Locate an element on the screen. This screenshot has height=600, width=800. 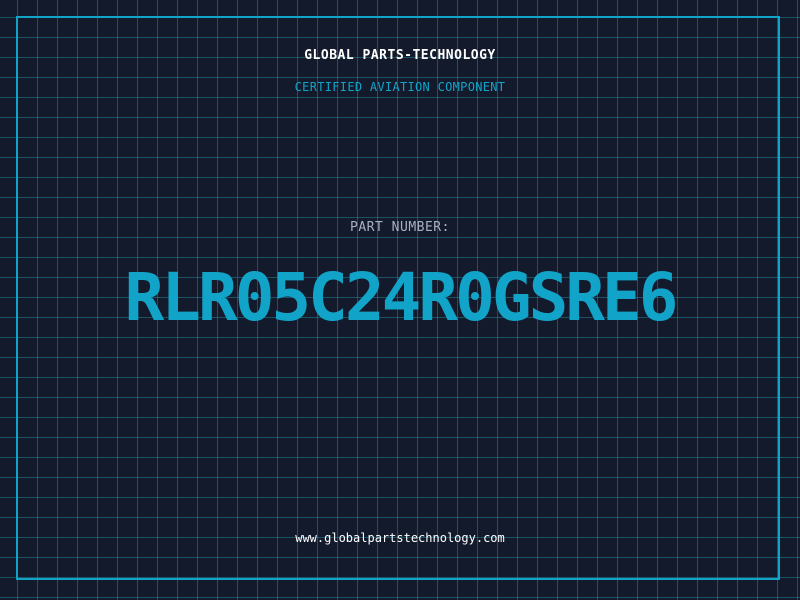
part-number-label: PART NUMBER: is located at coordinates (400, 227).